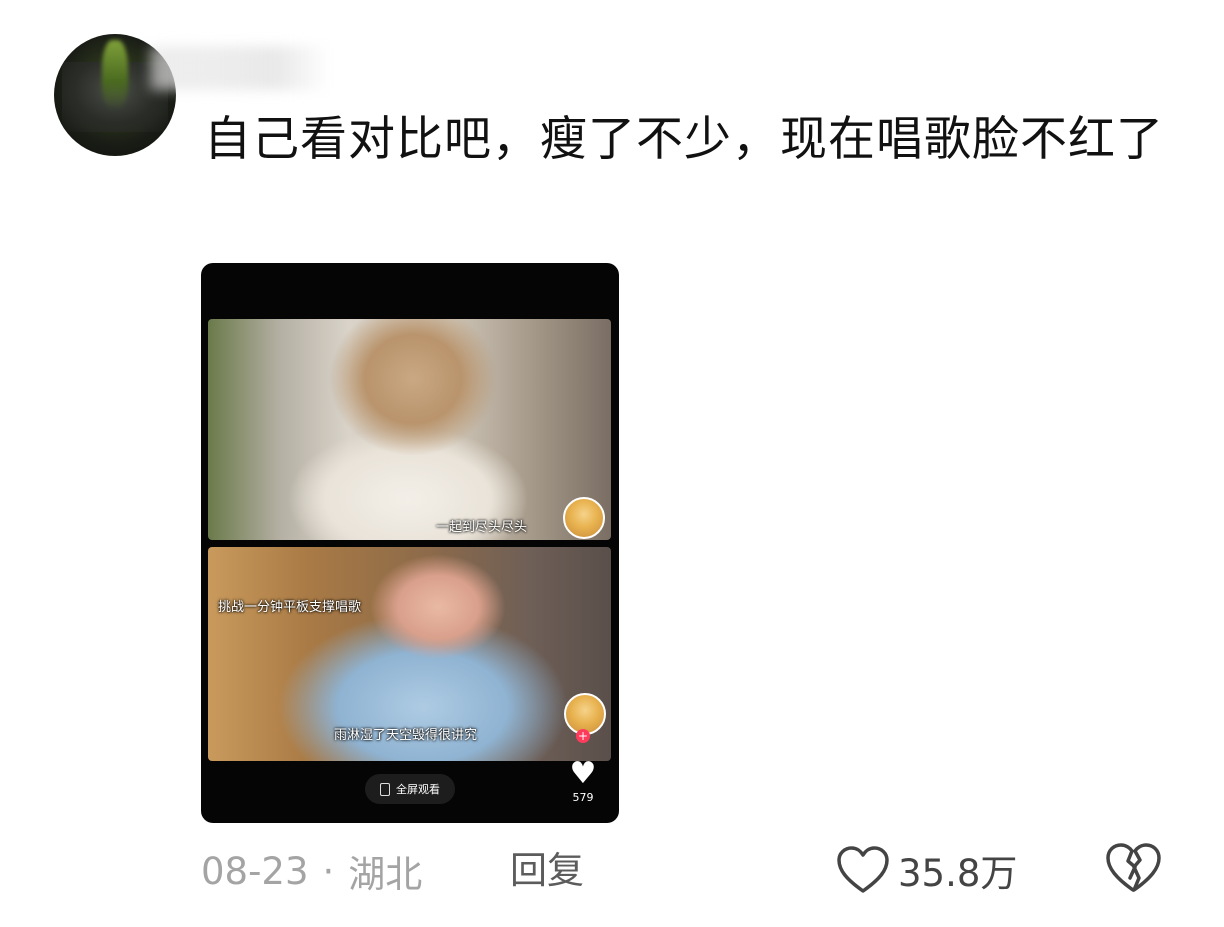 Image resolution: width=1224 pixels, height=927 pixels. What do you see at coordinates (583, 773) in the screenshot?
I see `video-heart-icon: ♥` at bounding box center [583, 773].